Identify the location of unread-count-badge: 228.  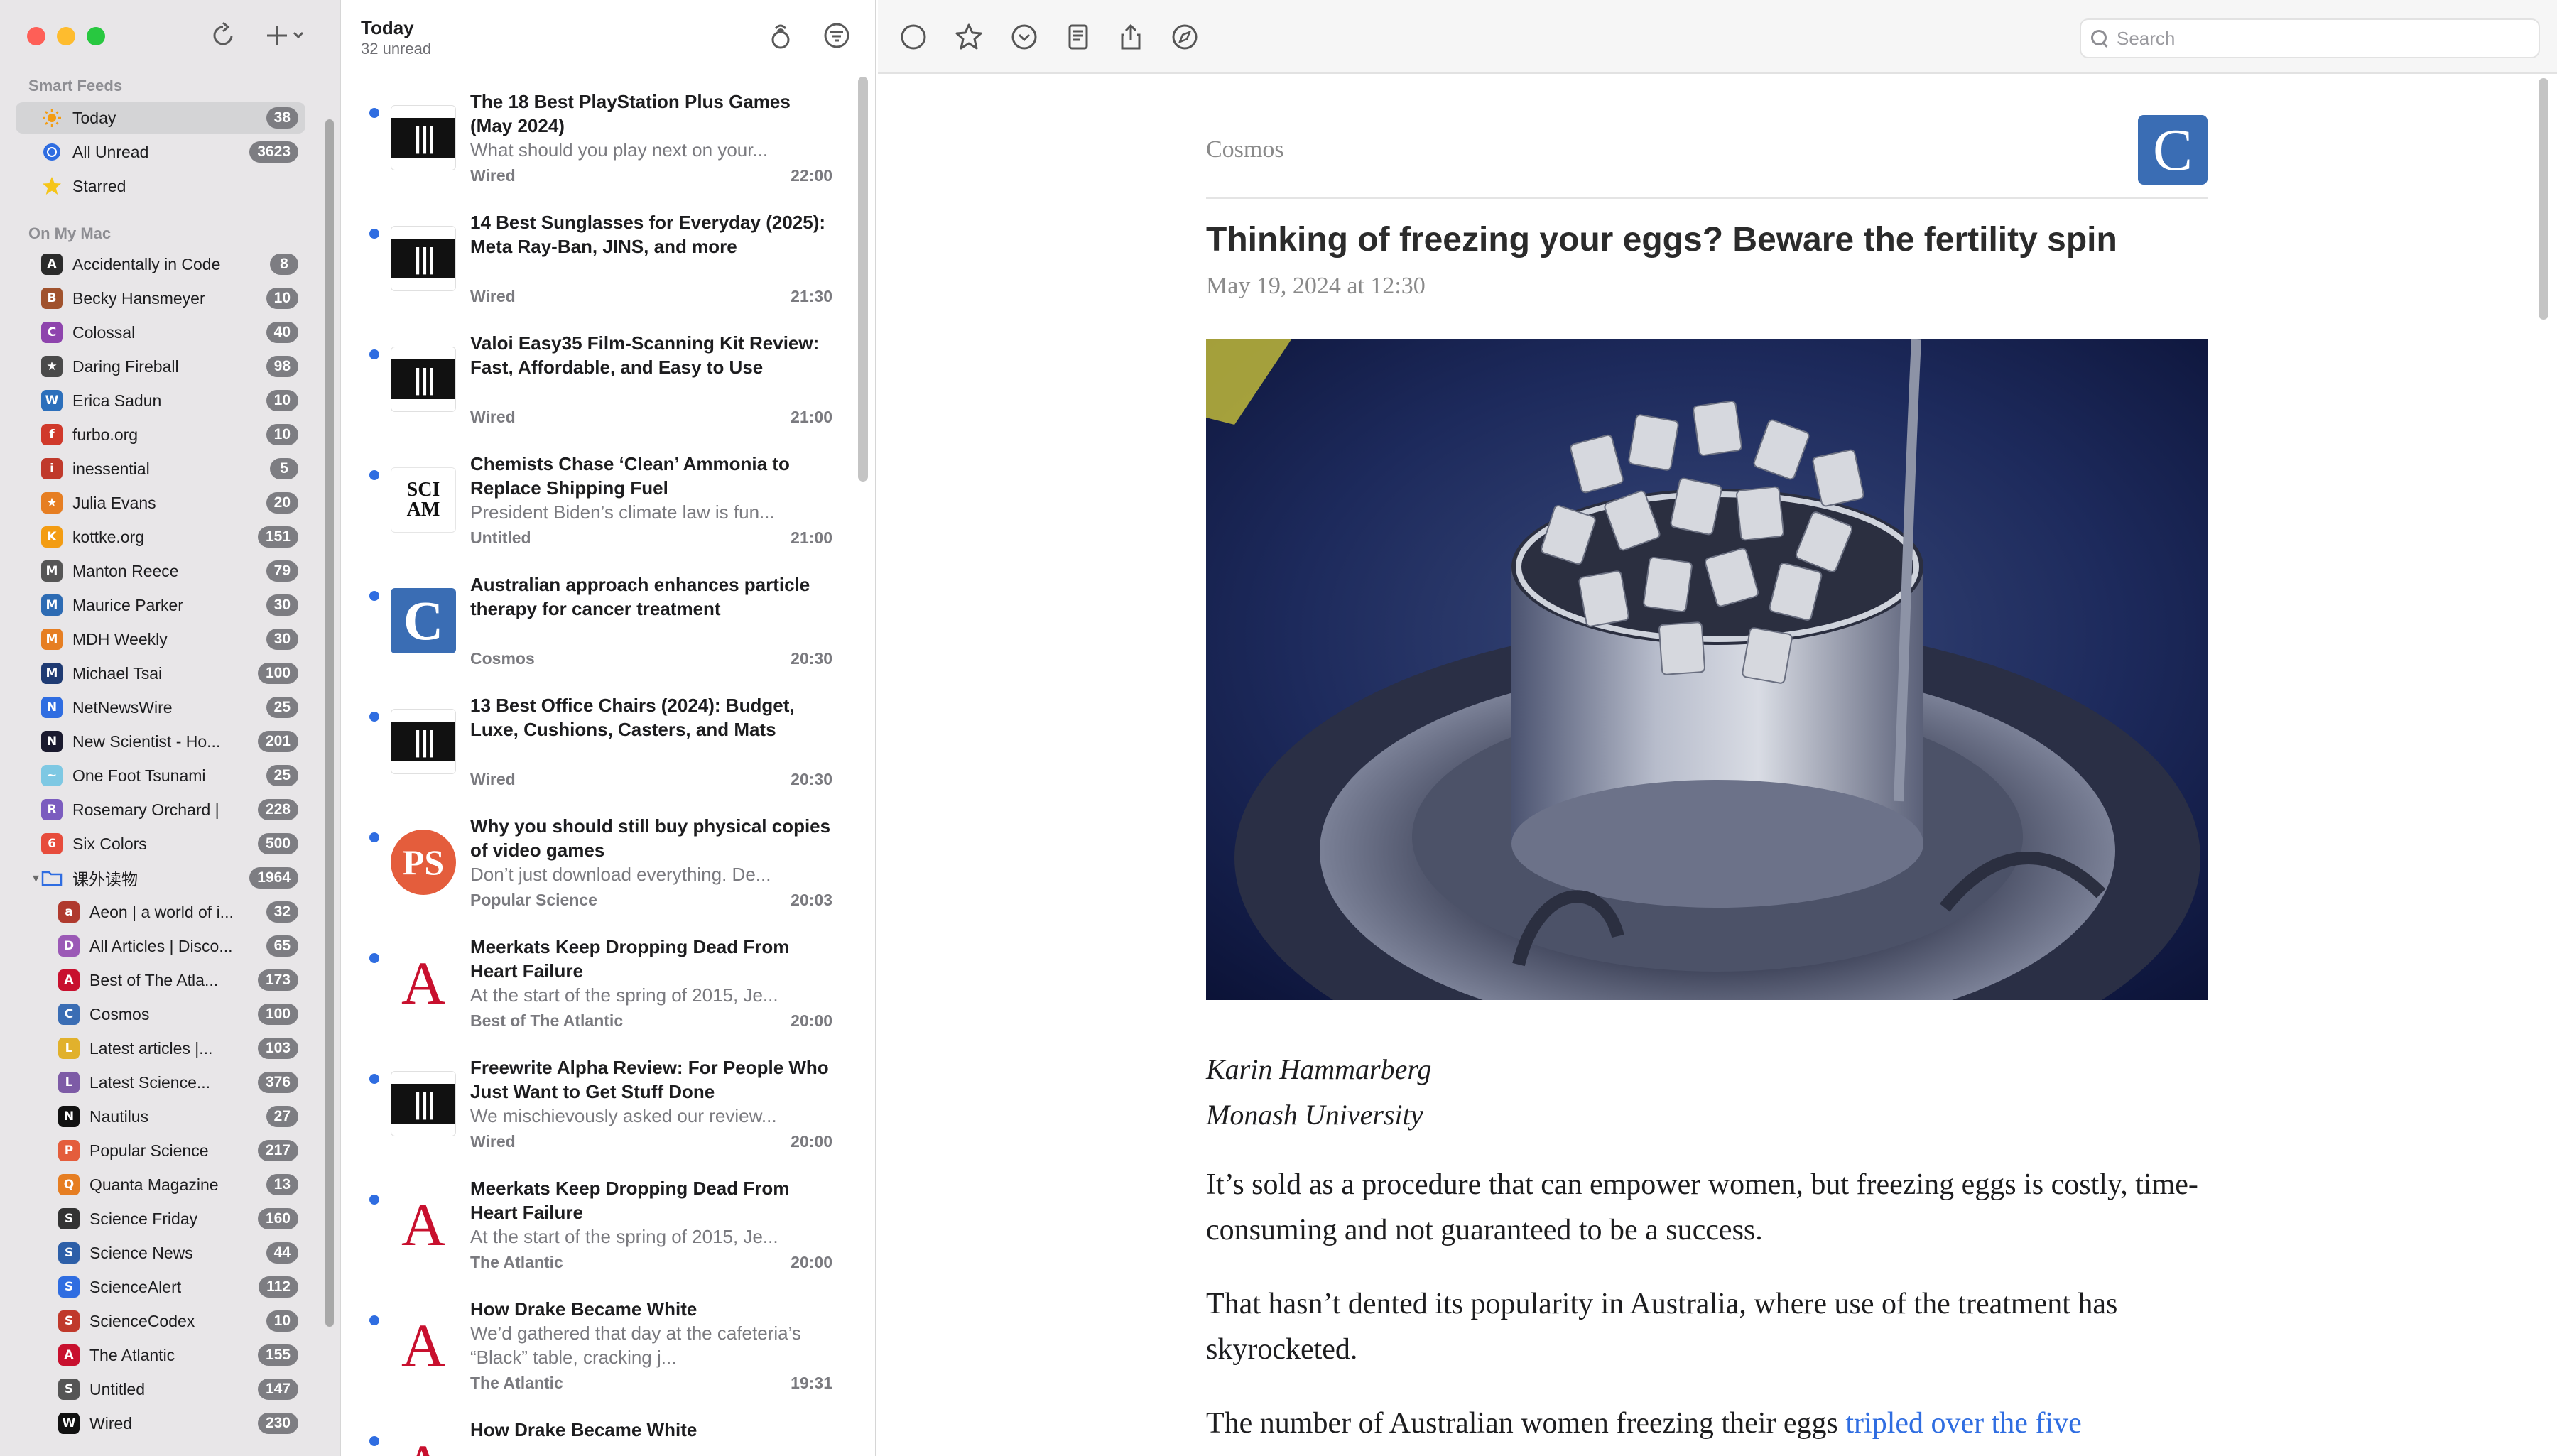
(277, 809).